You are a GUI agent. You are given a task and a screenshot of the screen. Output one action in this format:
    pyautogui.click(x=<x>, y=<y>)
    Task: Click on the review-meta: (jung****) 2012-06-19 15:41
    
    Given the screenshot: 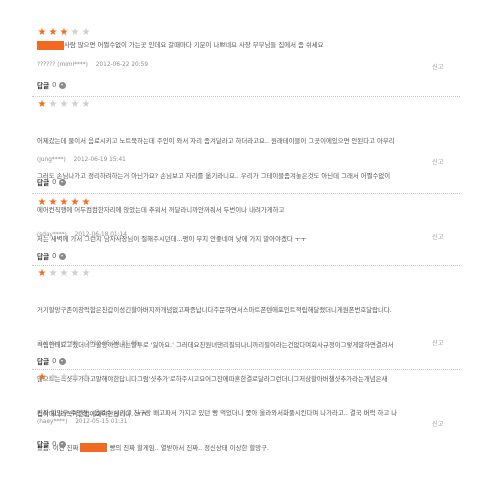 What is the action you would take?
    pyautogui.click(x=84, y=160)
    